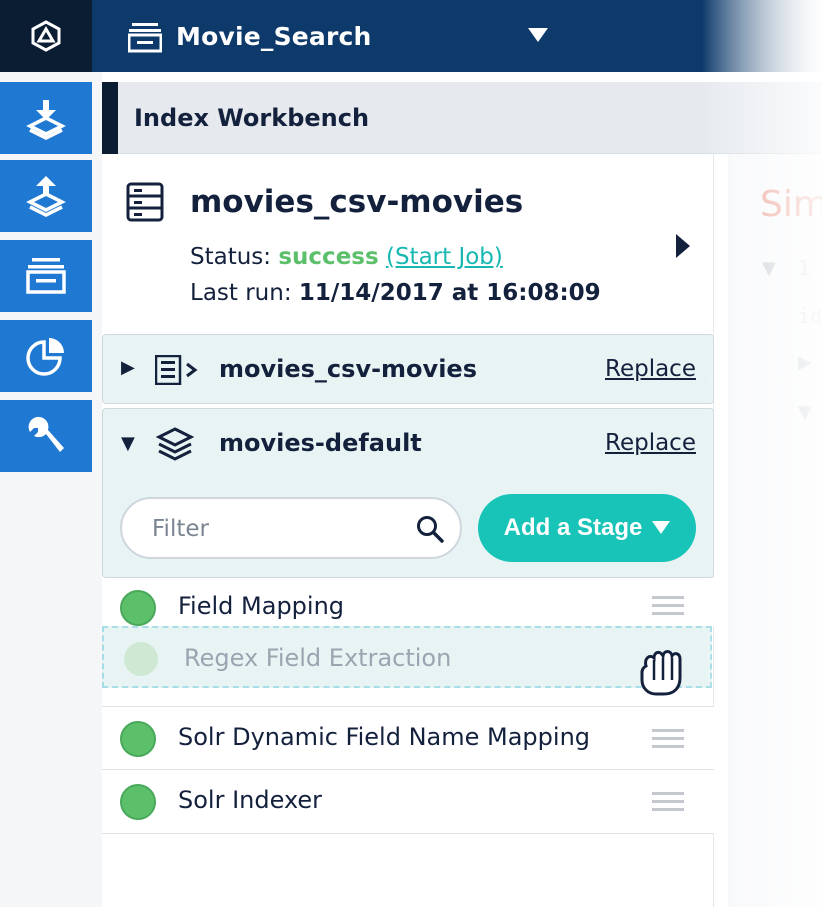 The width and height of the screenshot is (822, 907). Describe the element at coordinates (348, 369) in the screenshot. I see `parser-title: movies_csv-movies` at that location.